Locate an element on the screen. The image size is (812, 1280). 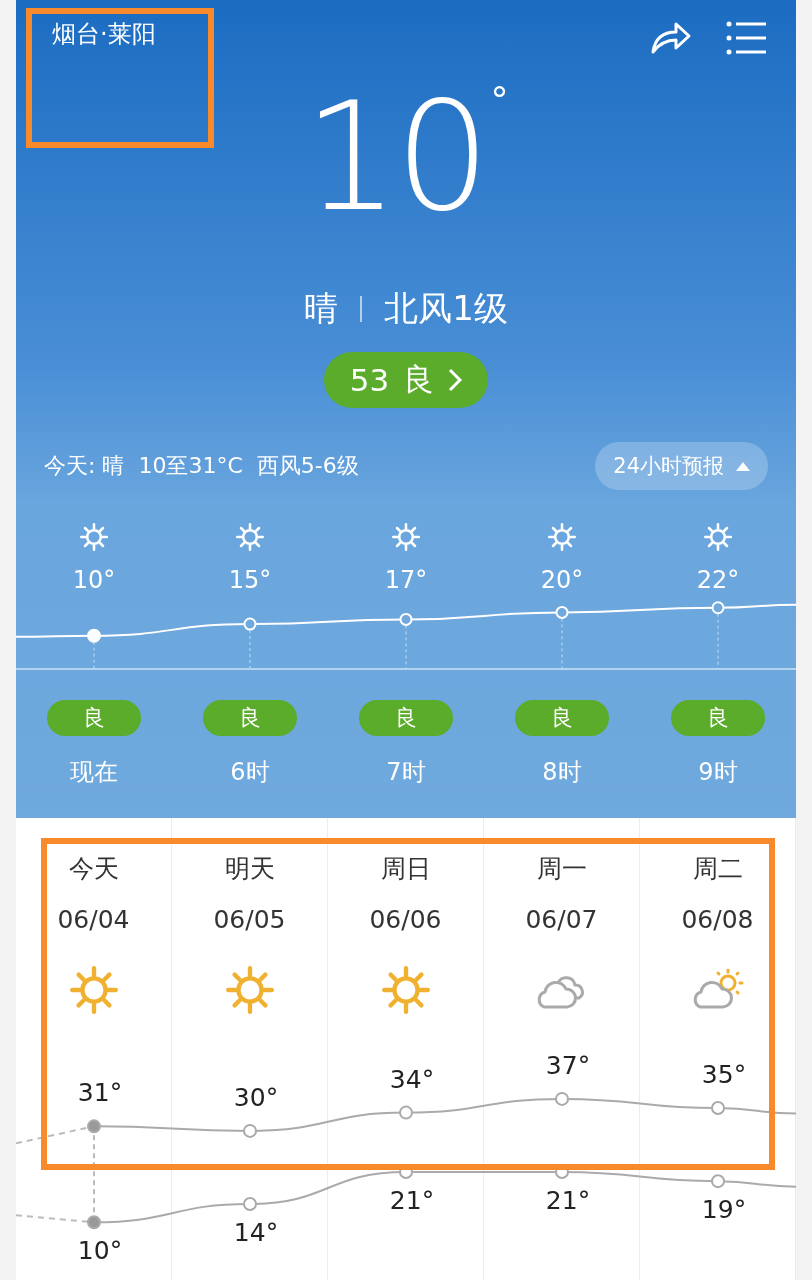
day-name: 今天 is located at coordinates (93, 869).